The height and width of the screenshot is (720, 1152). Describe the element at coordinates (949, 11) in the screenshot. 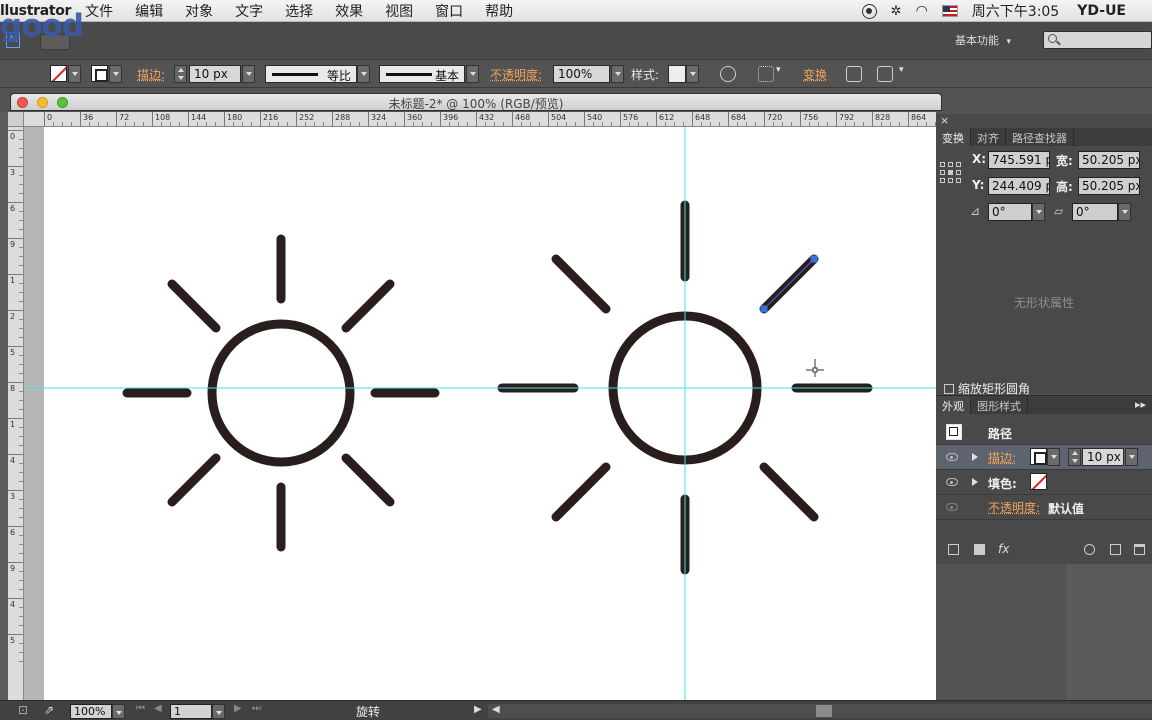

I see `input-flag-icon` at that location.